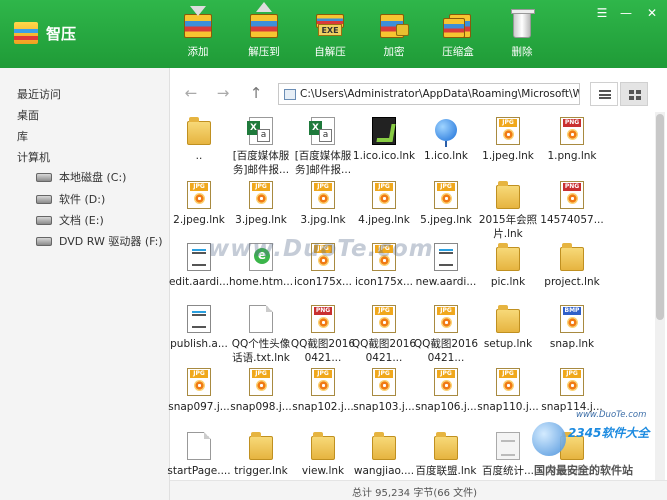 This screenshot has width=667, height=500. I want to click on drive-label: DVD RW 驱动器 (F:), so click(111, 241).